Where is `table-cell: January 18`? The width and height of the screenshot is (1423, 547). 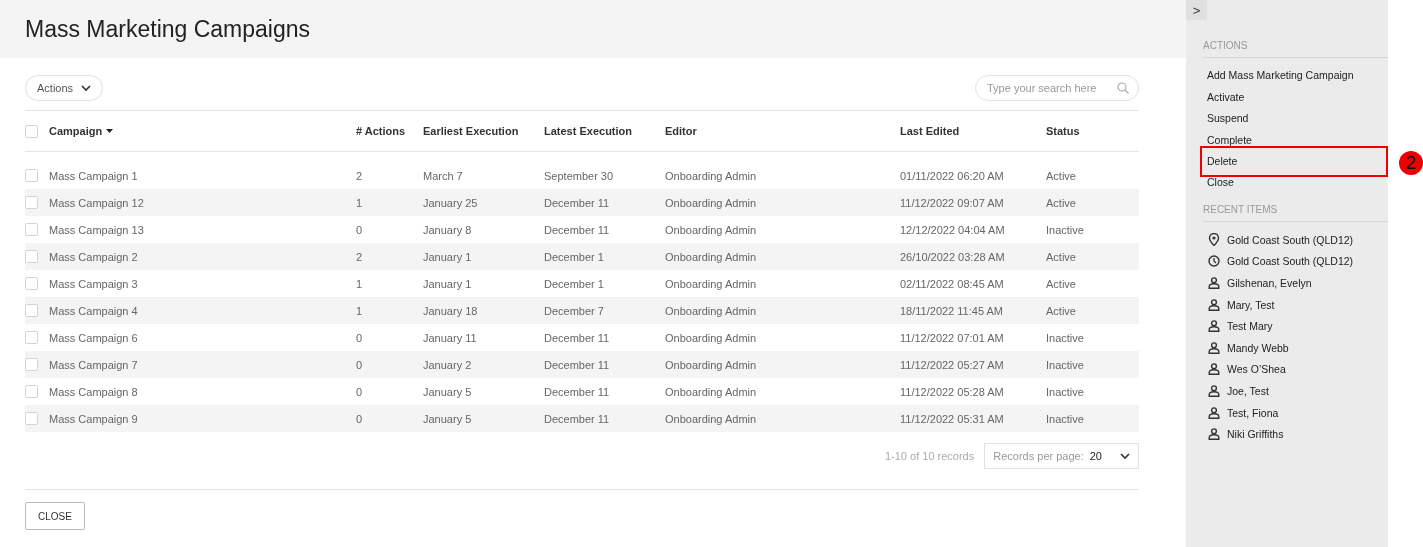
table-cell: January 18 is located at coordinates (450, 310).